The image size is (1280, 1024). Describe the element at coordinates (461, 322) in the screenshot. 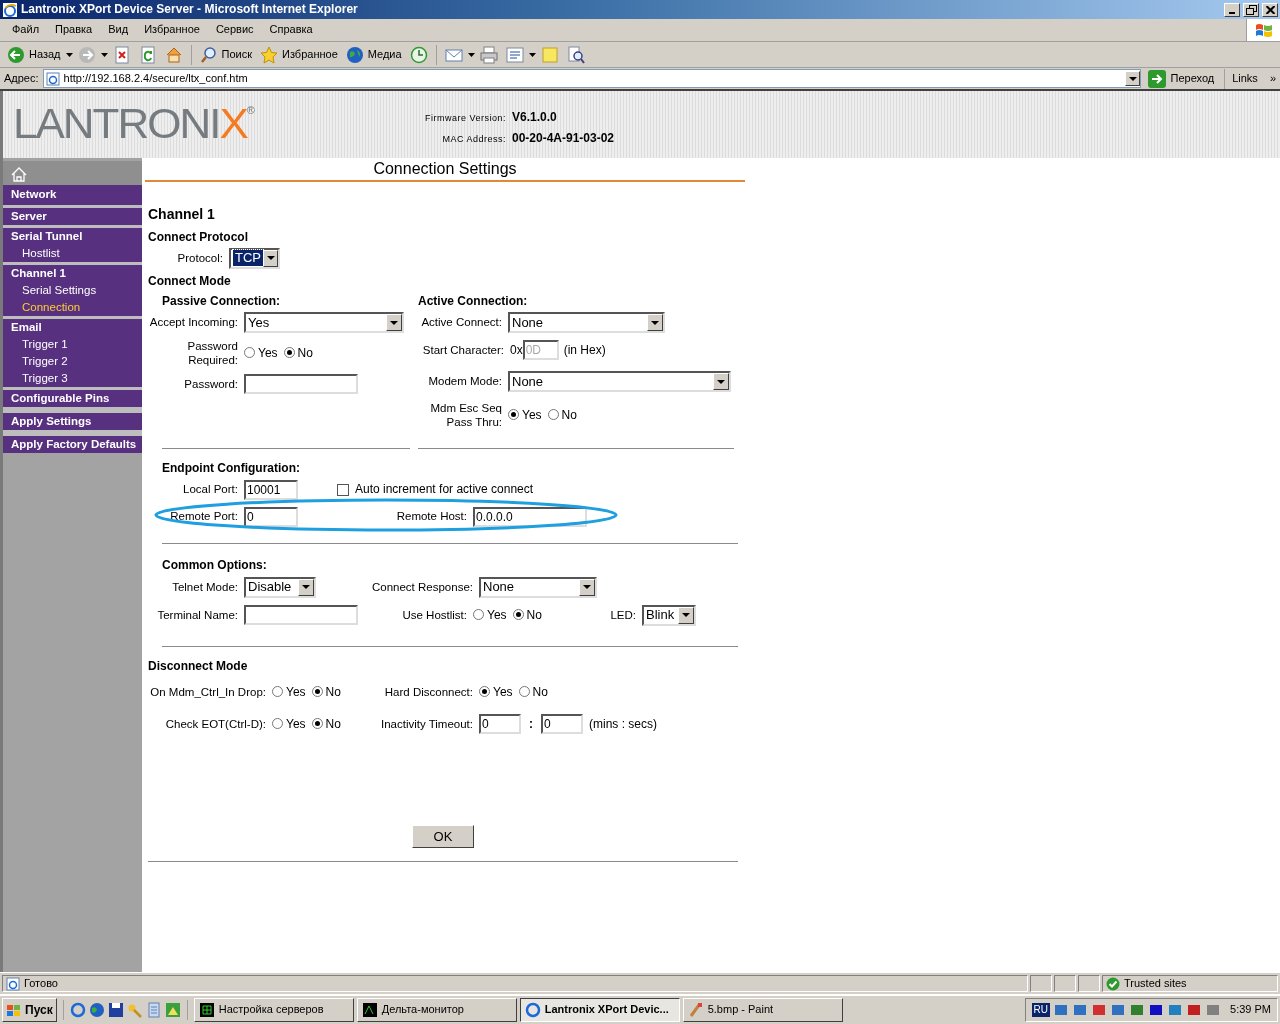

I see `field-label: Active Connect:` at that location.